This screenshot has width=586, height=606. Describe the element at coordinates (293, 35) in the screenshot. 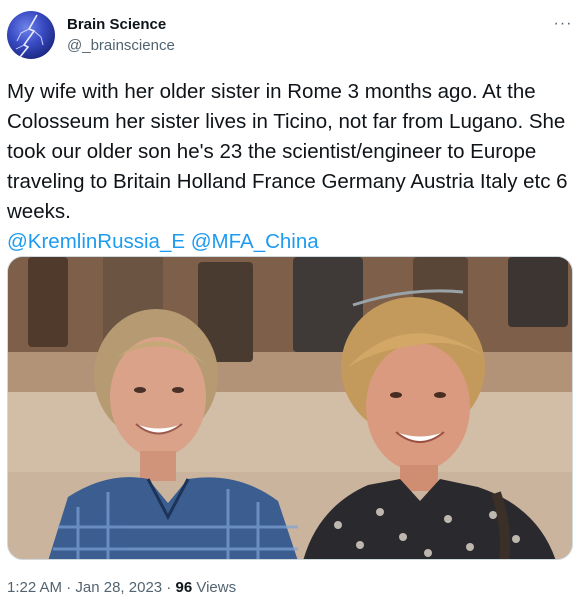

I see `tweet-header: Brain Science @_brainscience ···` at that location.